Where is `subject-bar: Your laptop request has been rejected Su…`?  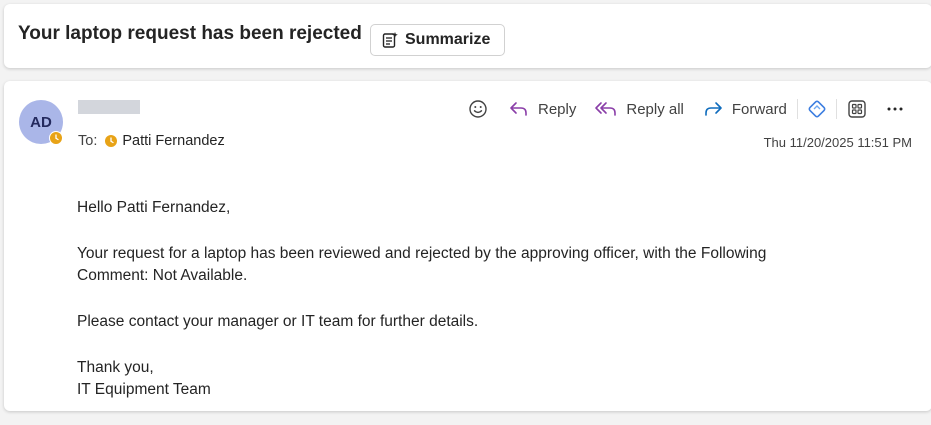 subject-bar: Your laptop request has been rejected Su… is located at coordinates (467, 36).